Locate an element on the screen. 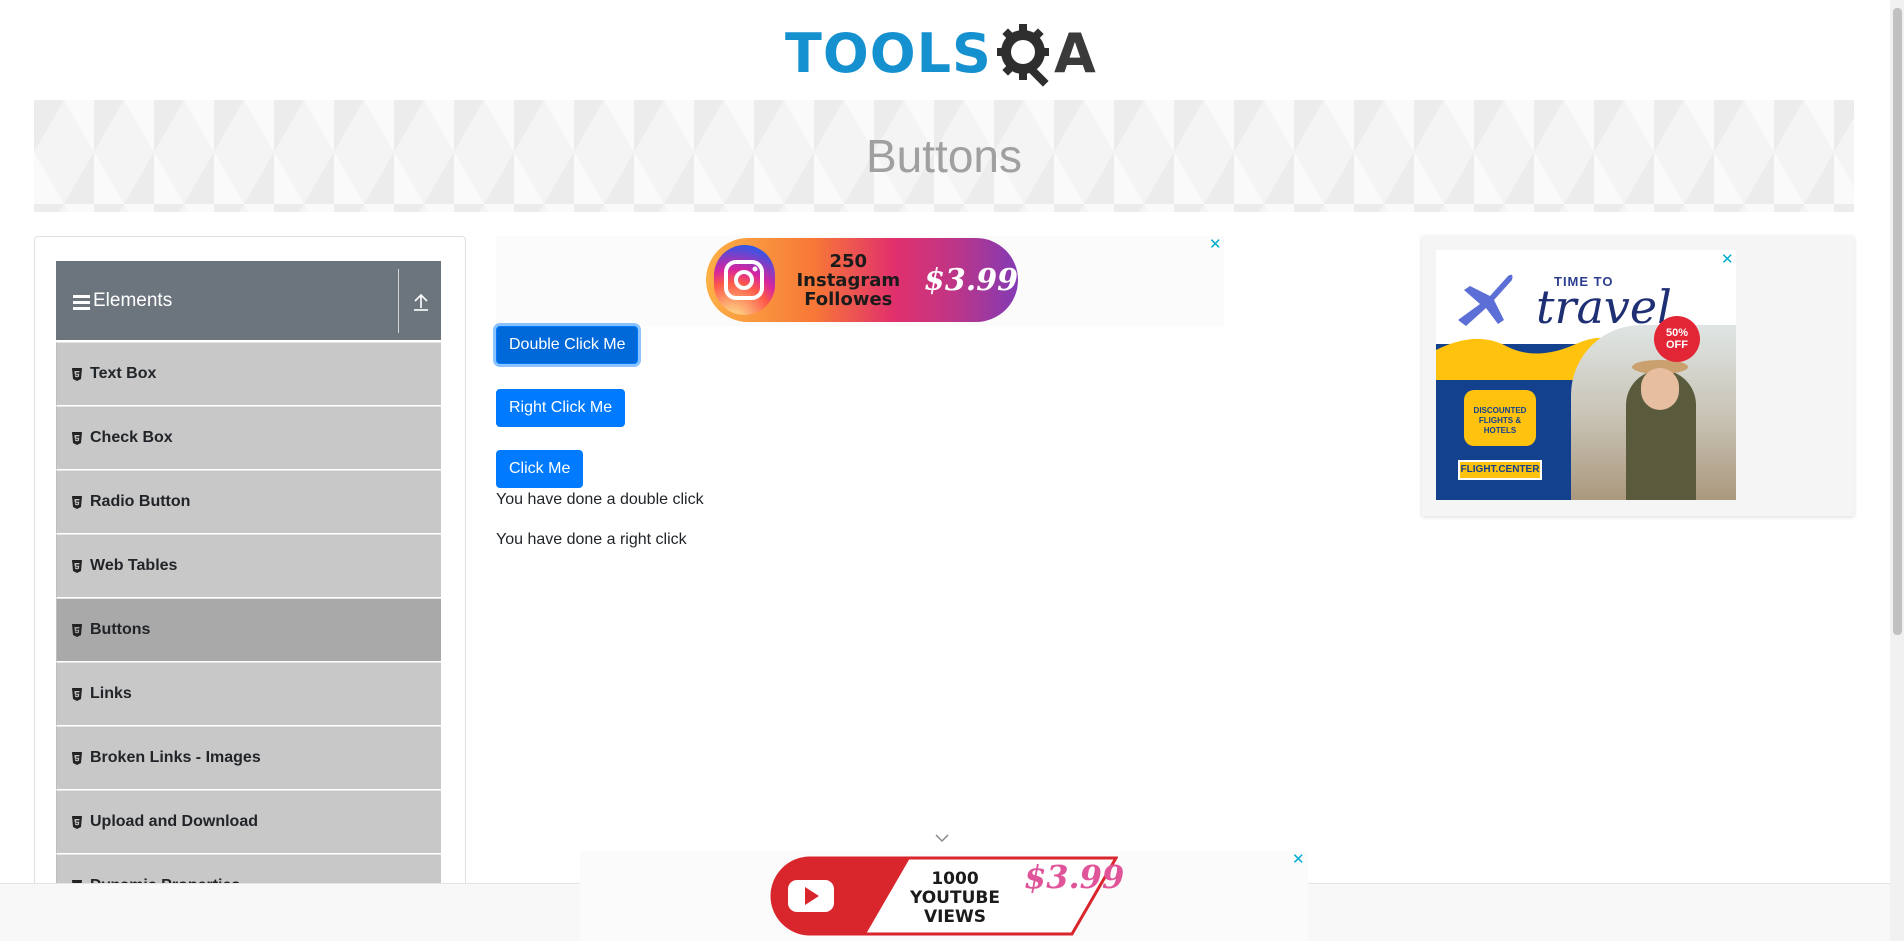 The height and width of the screenshot is (941, 1904). face-shape is located at coordinates (1660, 389).